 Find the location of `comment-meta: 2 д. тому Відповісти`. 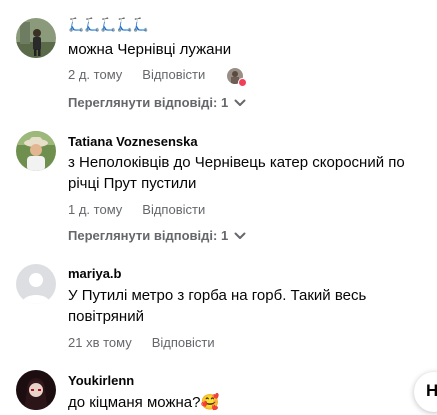

comment-meta: 2 д. тому Відповісти is located at coordinates (157, 77).